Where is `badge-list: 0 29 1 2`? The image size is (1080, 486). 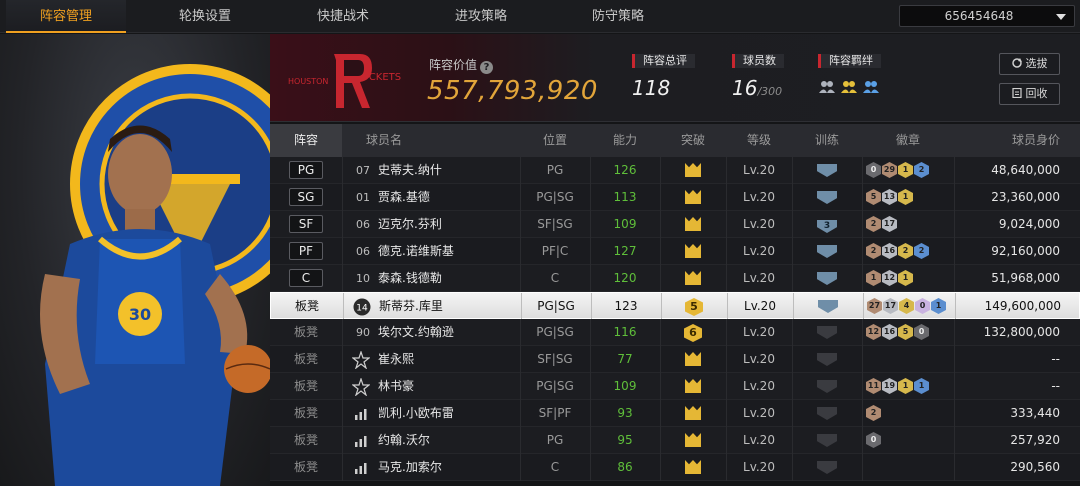 badge-list: 0 29 1 2 is located at coordinates (898, 170).